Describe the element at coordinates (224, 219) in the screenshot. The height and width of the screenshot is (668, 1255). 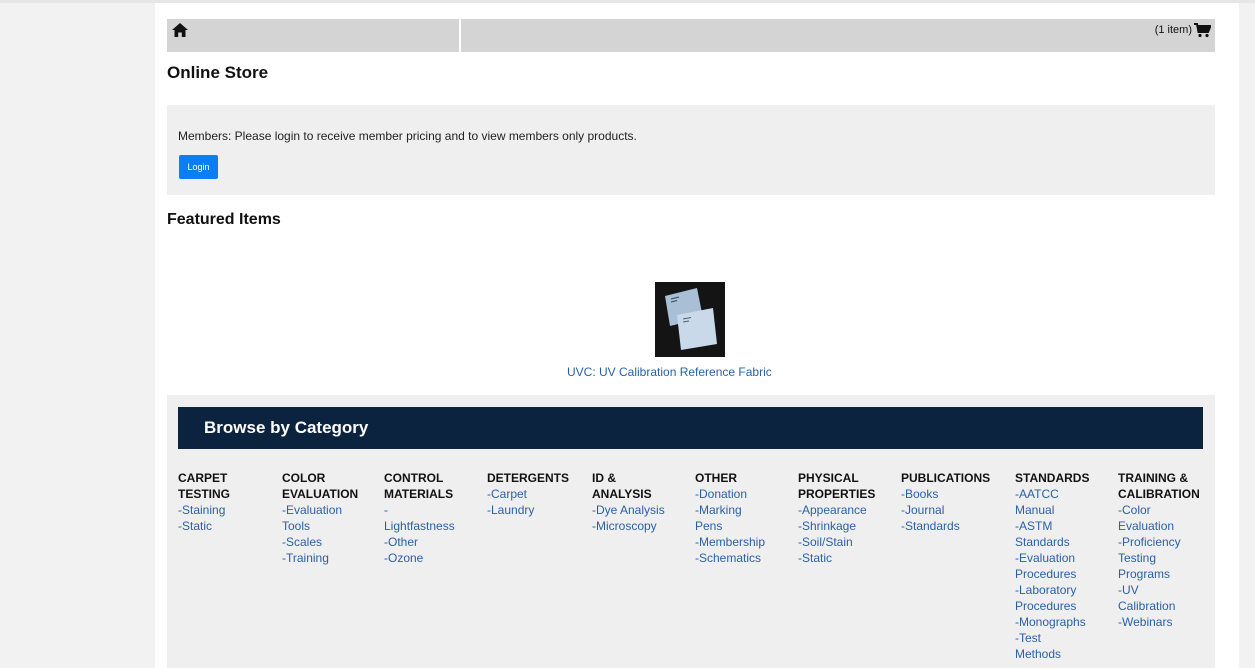
I see `featured-items-title: Featured Items` at that location.